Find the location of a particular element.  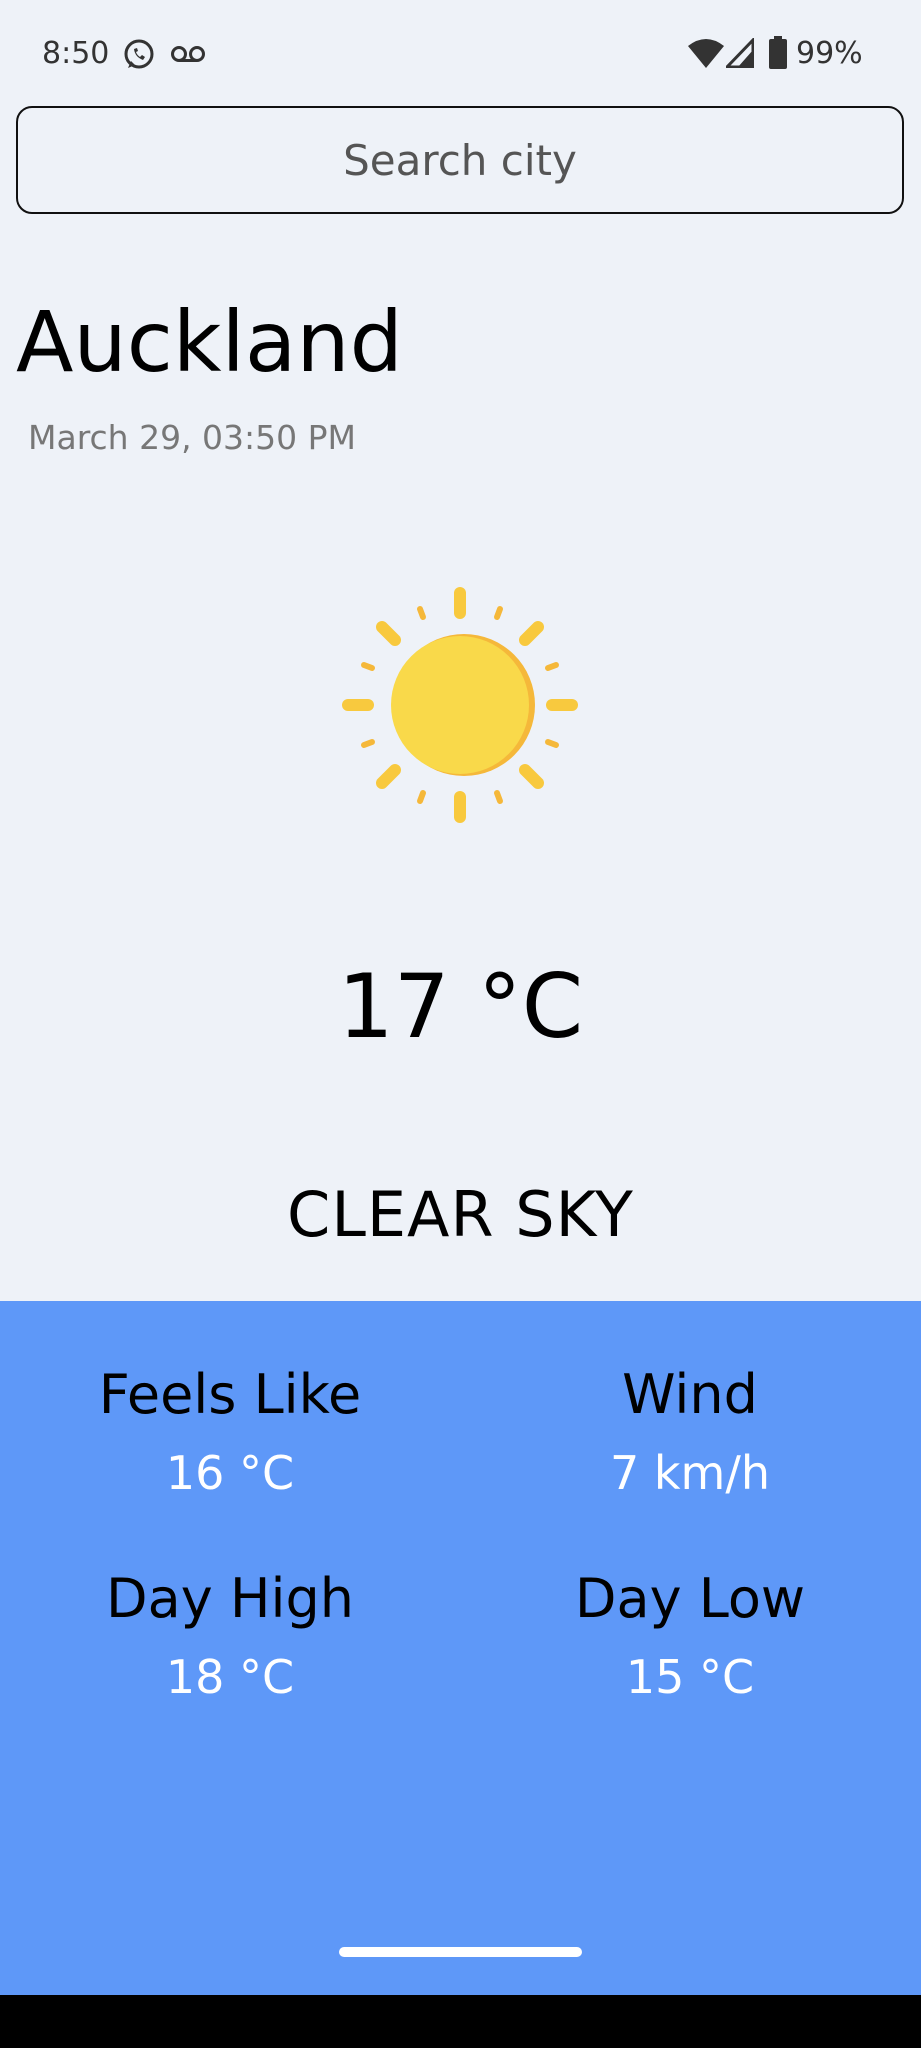

cell-signal-icon is located at coordinates (739, 54).